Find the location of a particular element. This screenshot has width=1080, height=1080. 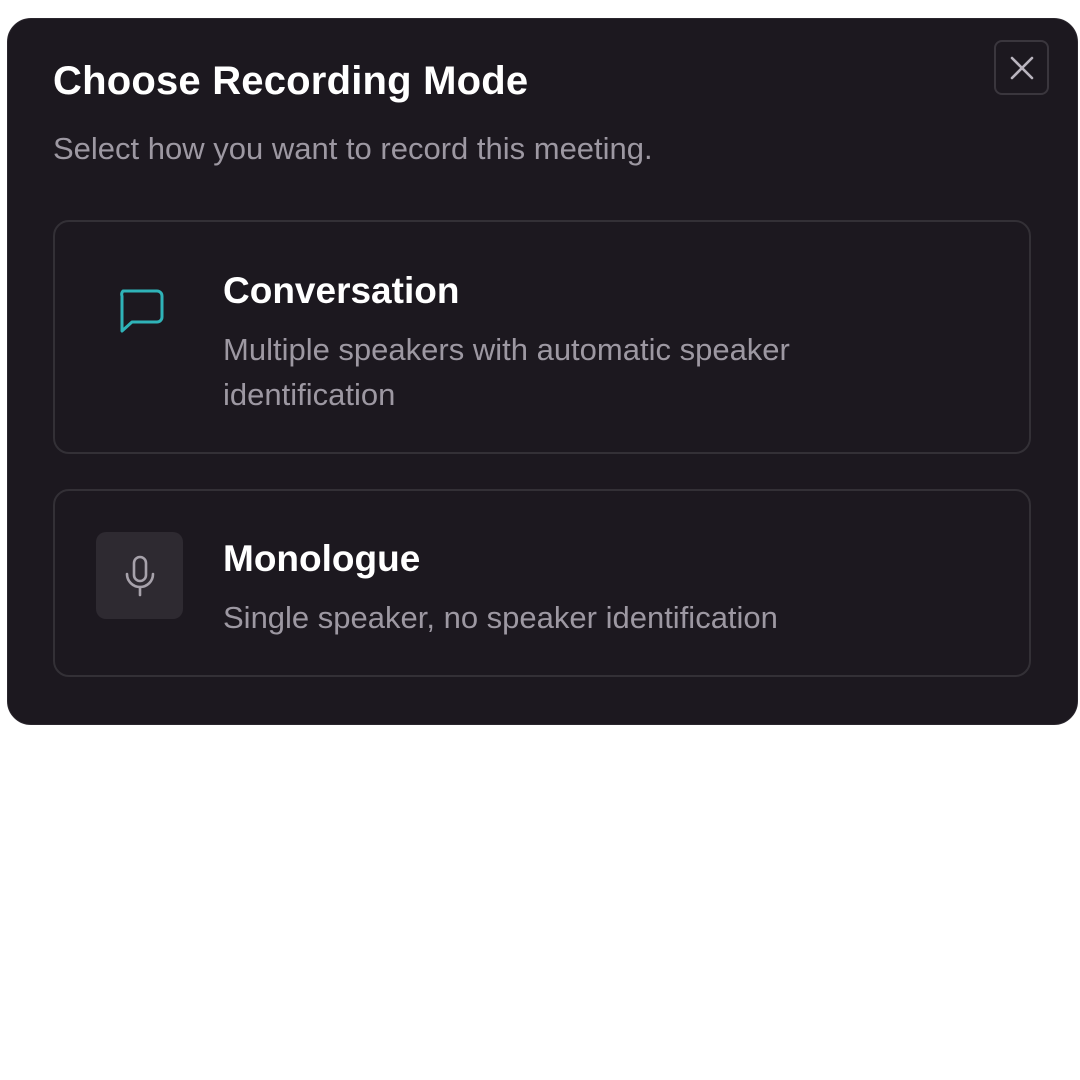

close-button is located at coordinates (1021, 67).